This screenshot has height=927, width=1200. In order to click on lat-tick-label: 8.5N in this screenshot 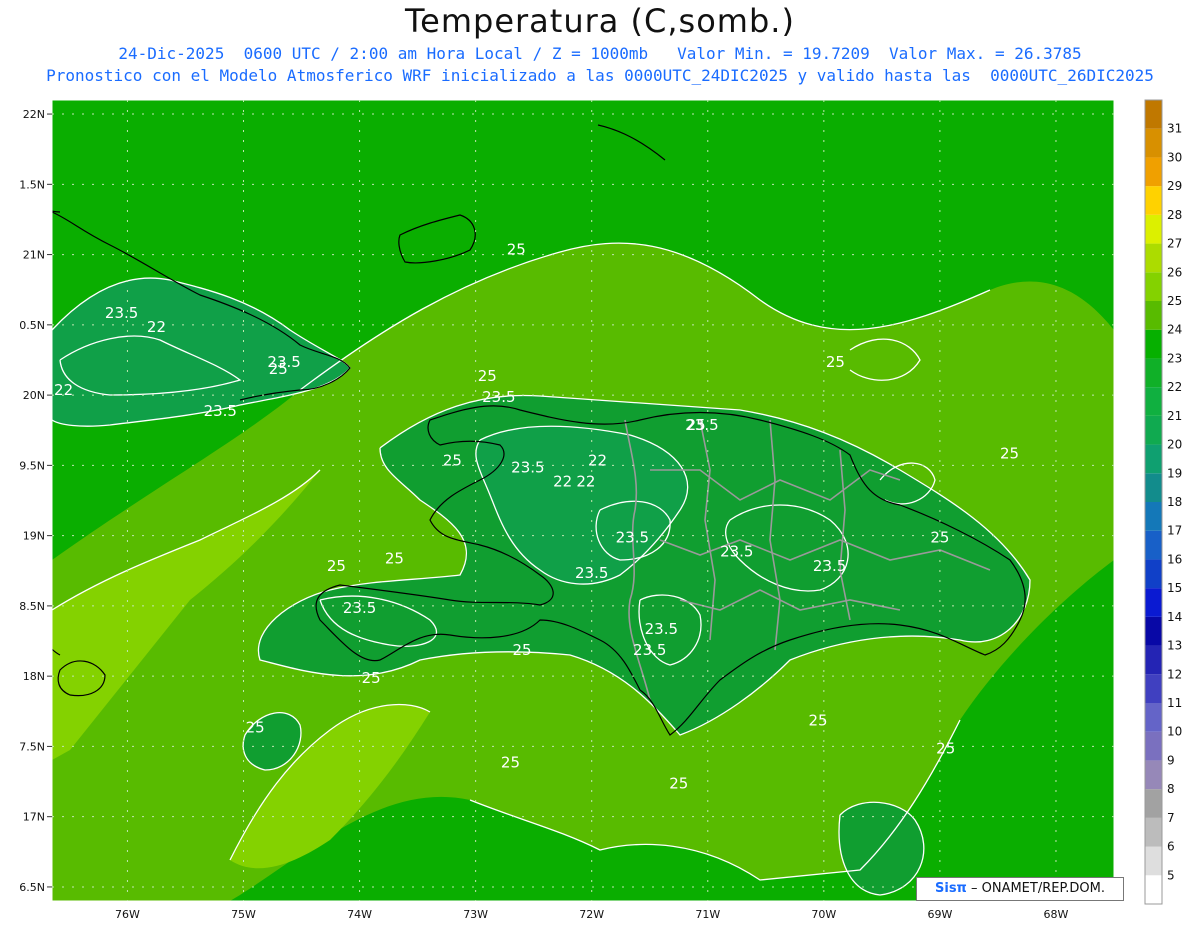, I will do `click(32, 606)`.